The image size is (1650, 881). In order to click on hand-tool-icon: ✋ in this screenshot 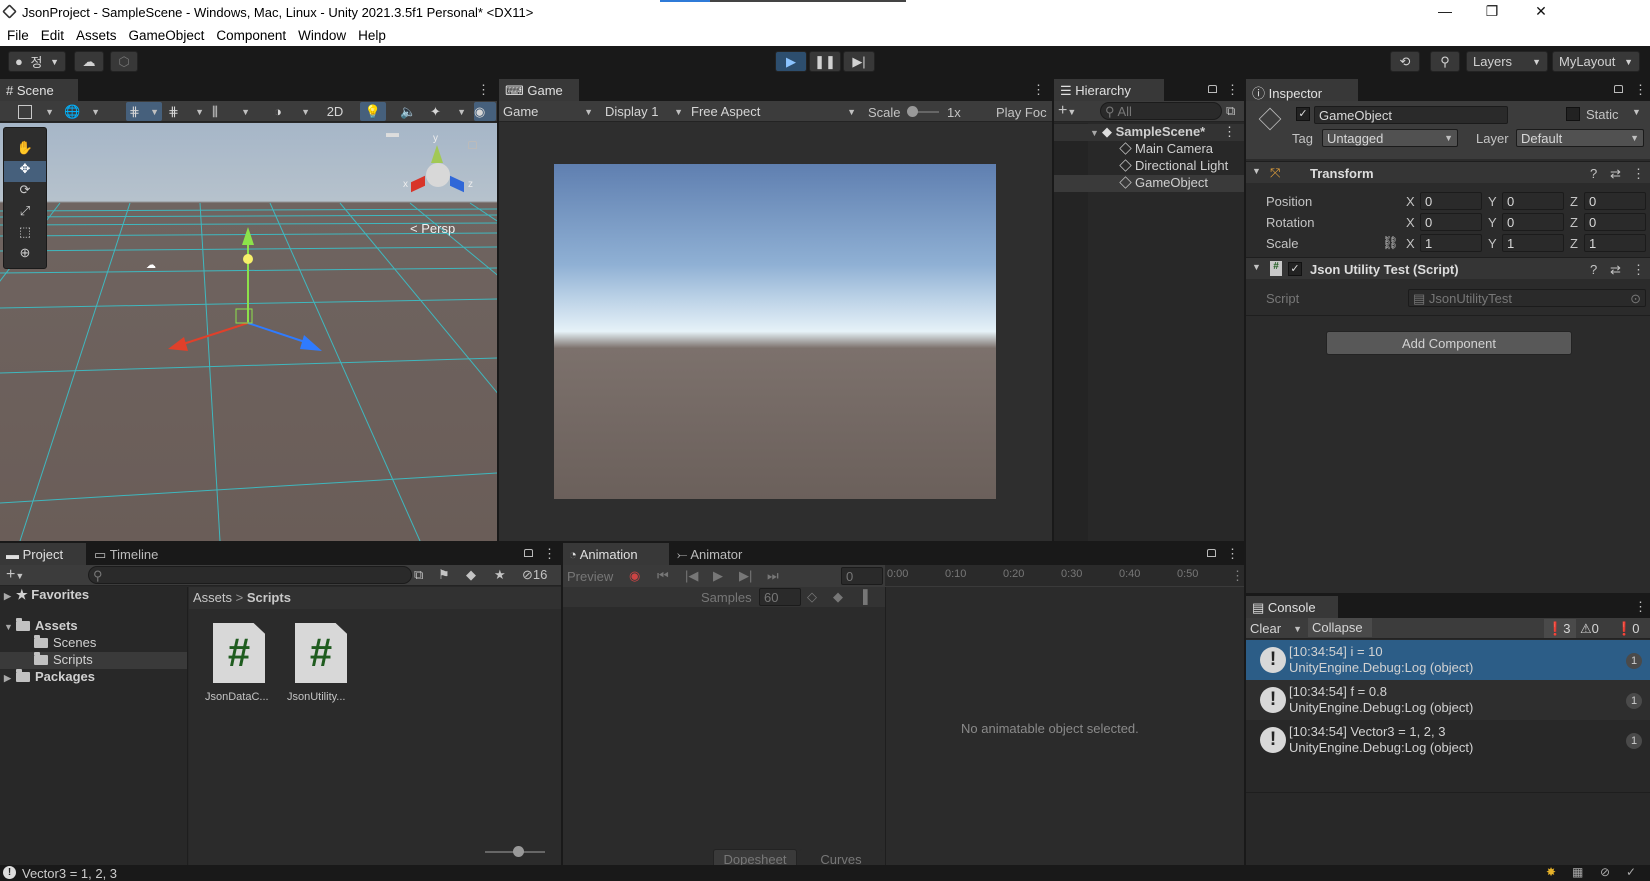, I will do `click(25, 150)`.